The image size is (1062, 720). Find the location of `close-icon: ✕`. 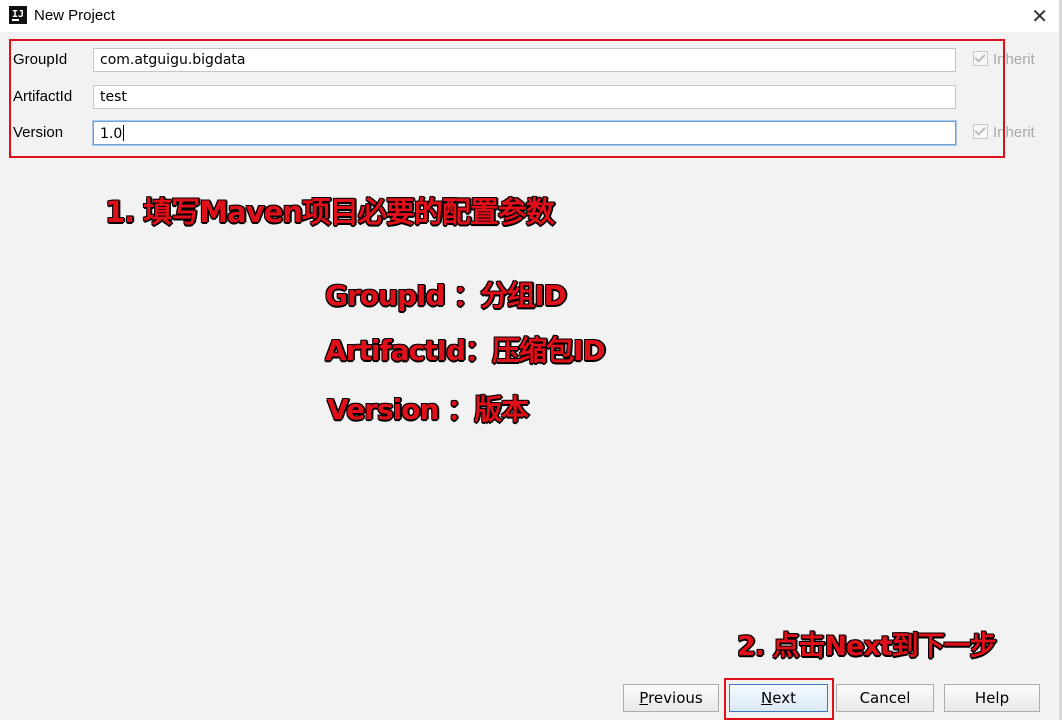

close-icon: ✕ is located at coordinates (1039, 16).